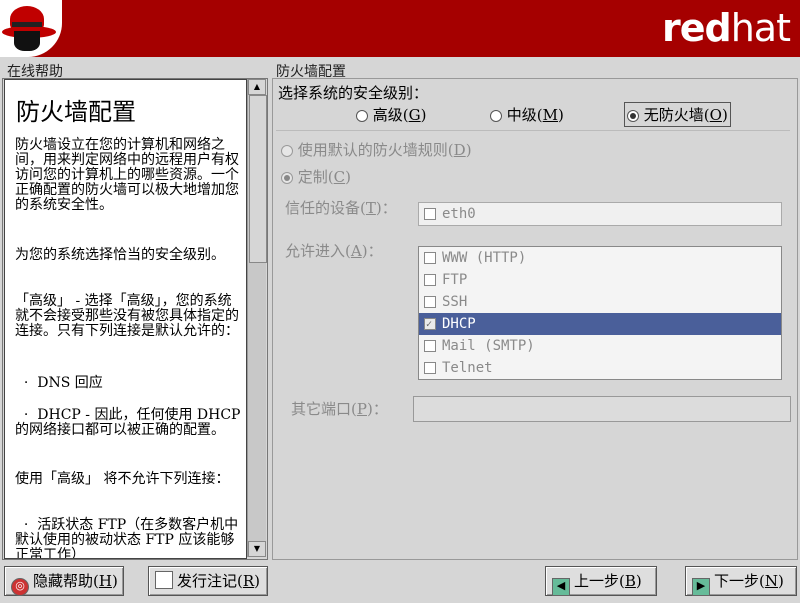 Image resolution: width=800 pixels, height=603 pixels. Describe the element at coordinates (561, 587) in the screenshot. I see `arrow-left-icon: ◀` at that location.